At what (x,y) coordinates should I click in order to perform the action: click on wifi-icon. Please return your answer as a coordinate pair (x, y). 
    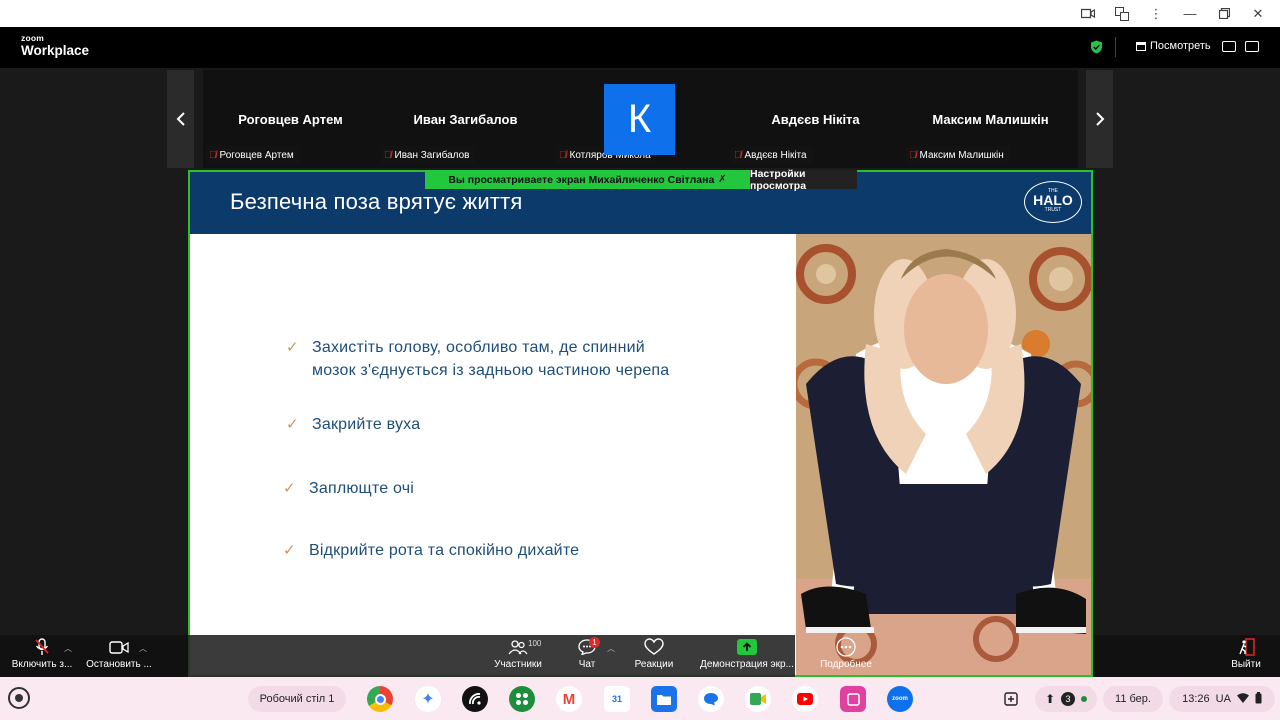
    Looking at the image, I should click on (1242, 699).